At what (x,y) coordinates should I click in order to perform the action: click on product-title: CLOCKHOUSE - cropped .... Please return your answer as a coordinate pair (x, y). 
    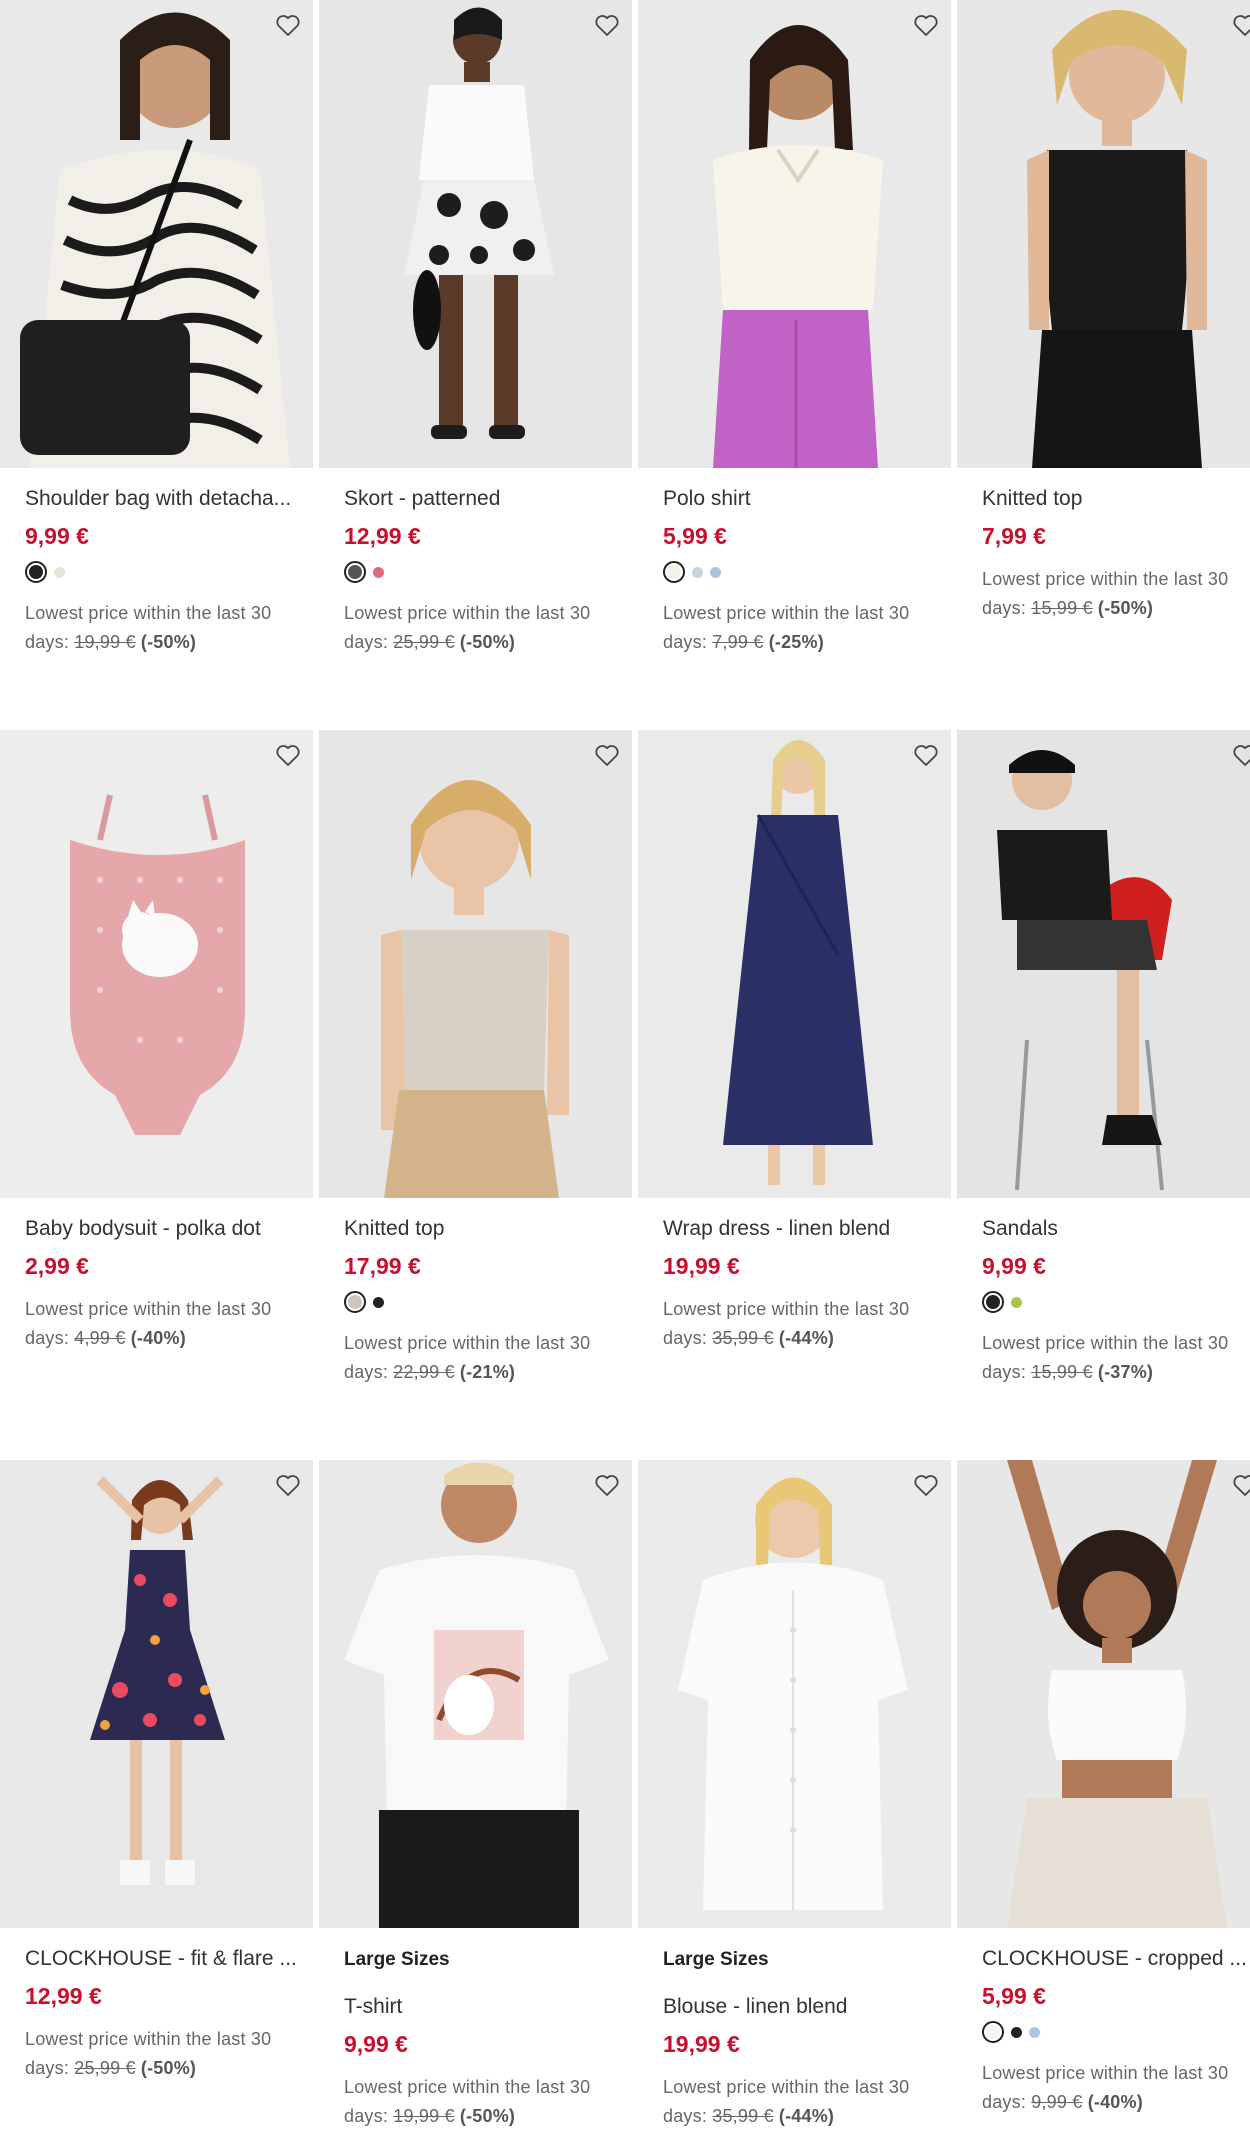
    Looking at the image, I should click on (1116, 1959).